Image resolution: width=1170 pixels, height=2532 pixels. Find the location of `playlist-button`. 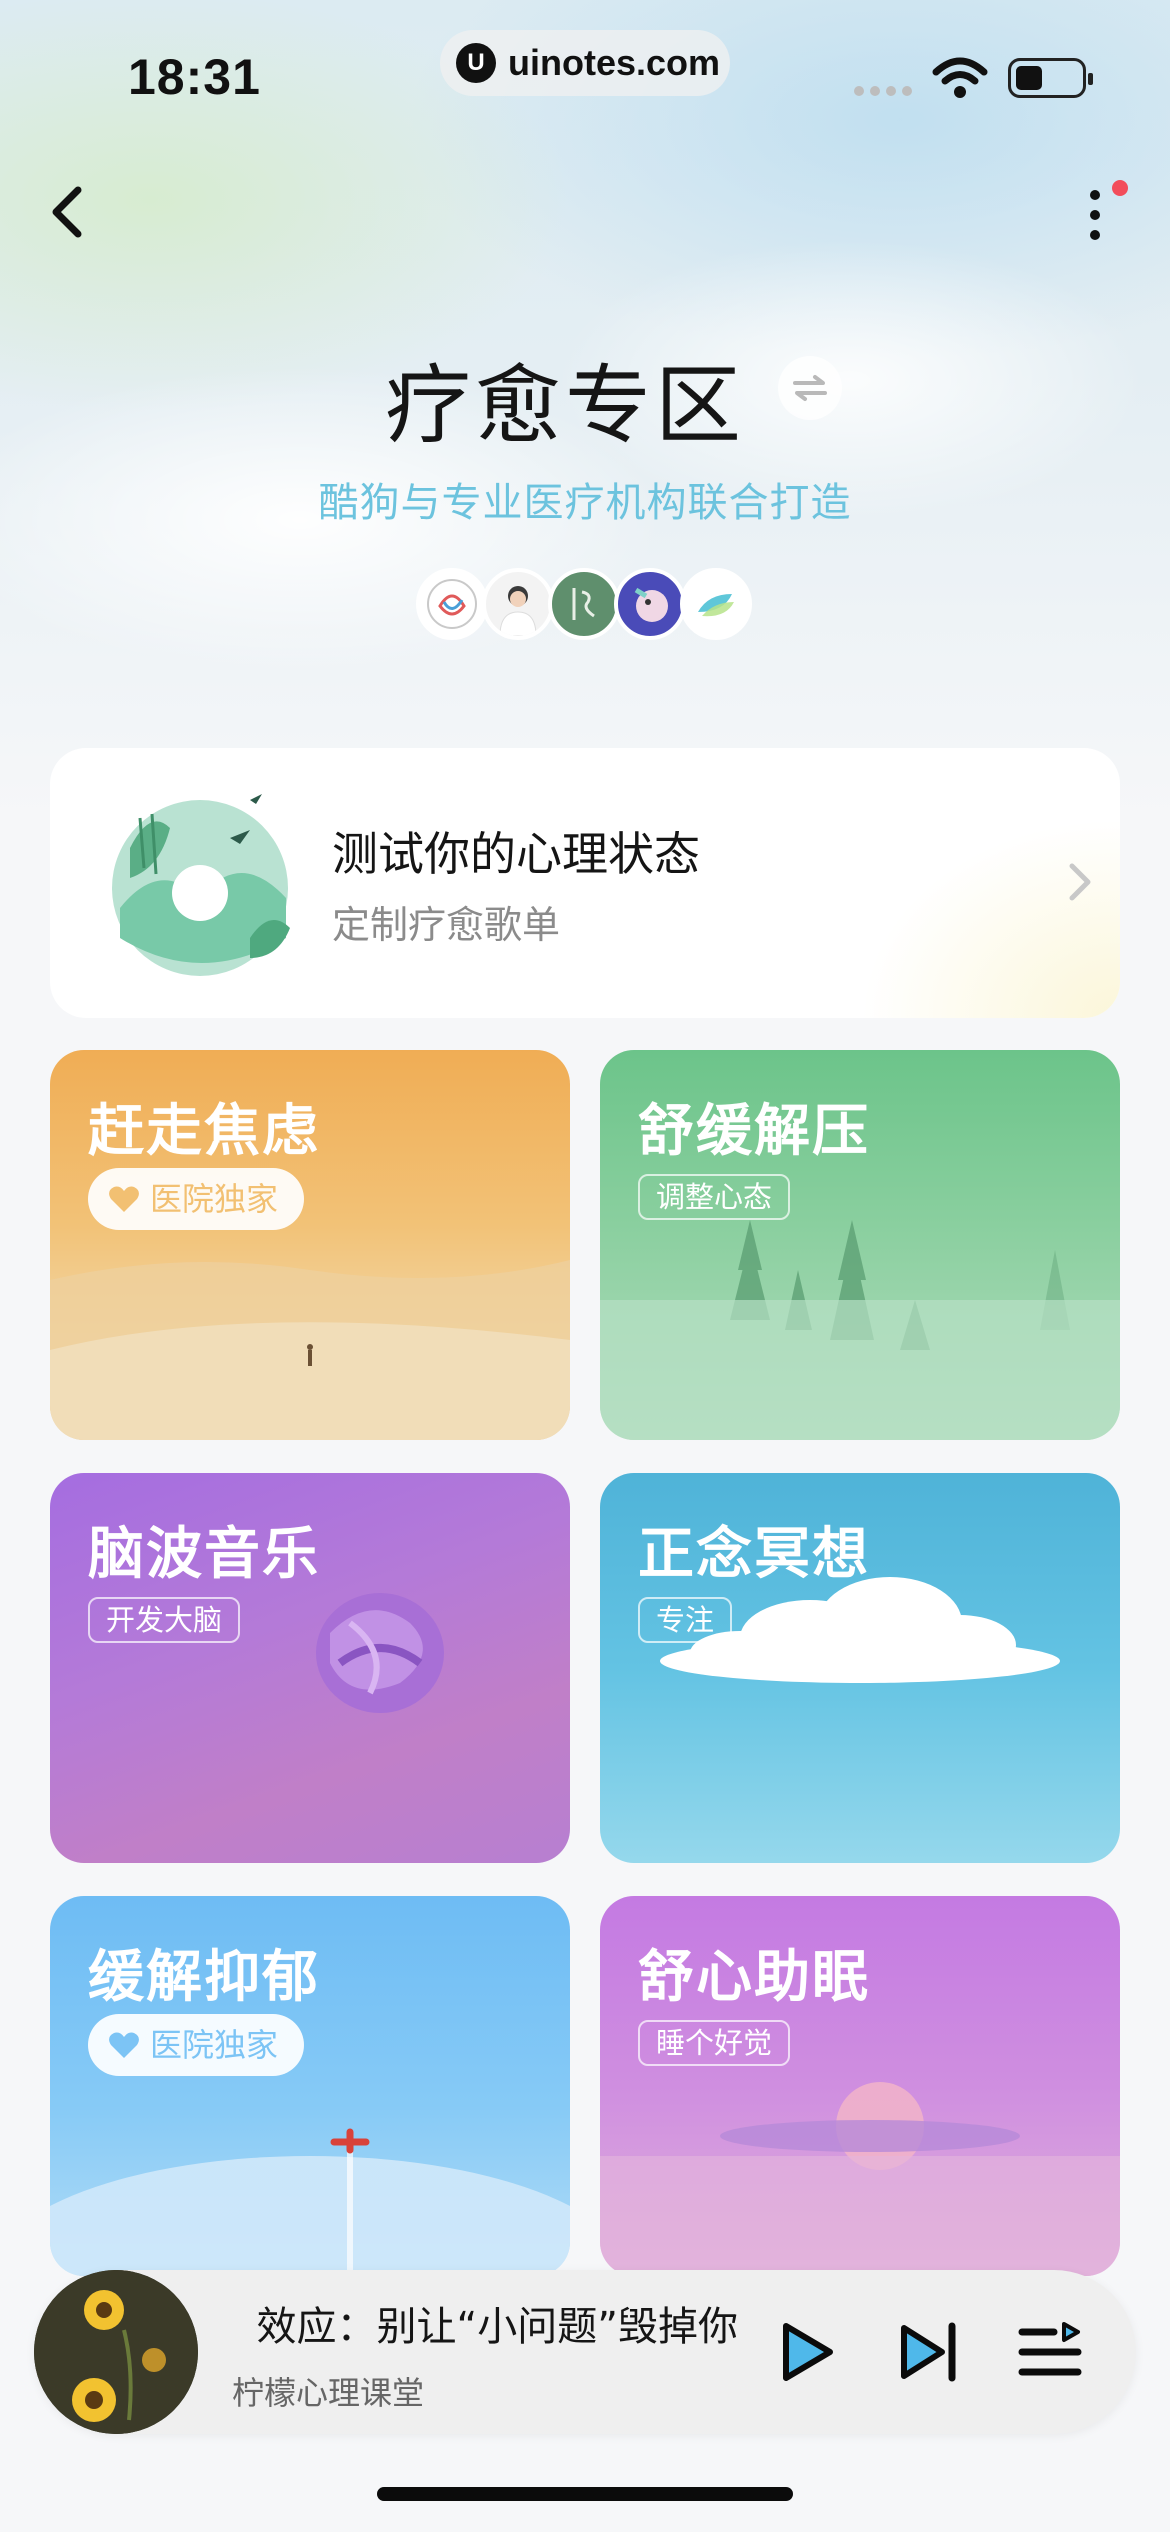

playlist-button is located at coordinates (1050, 2352).